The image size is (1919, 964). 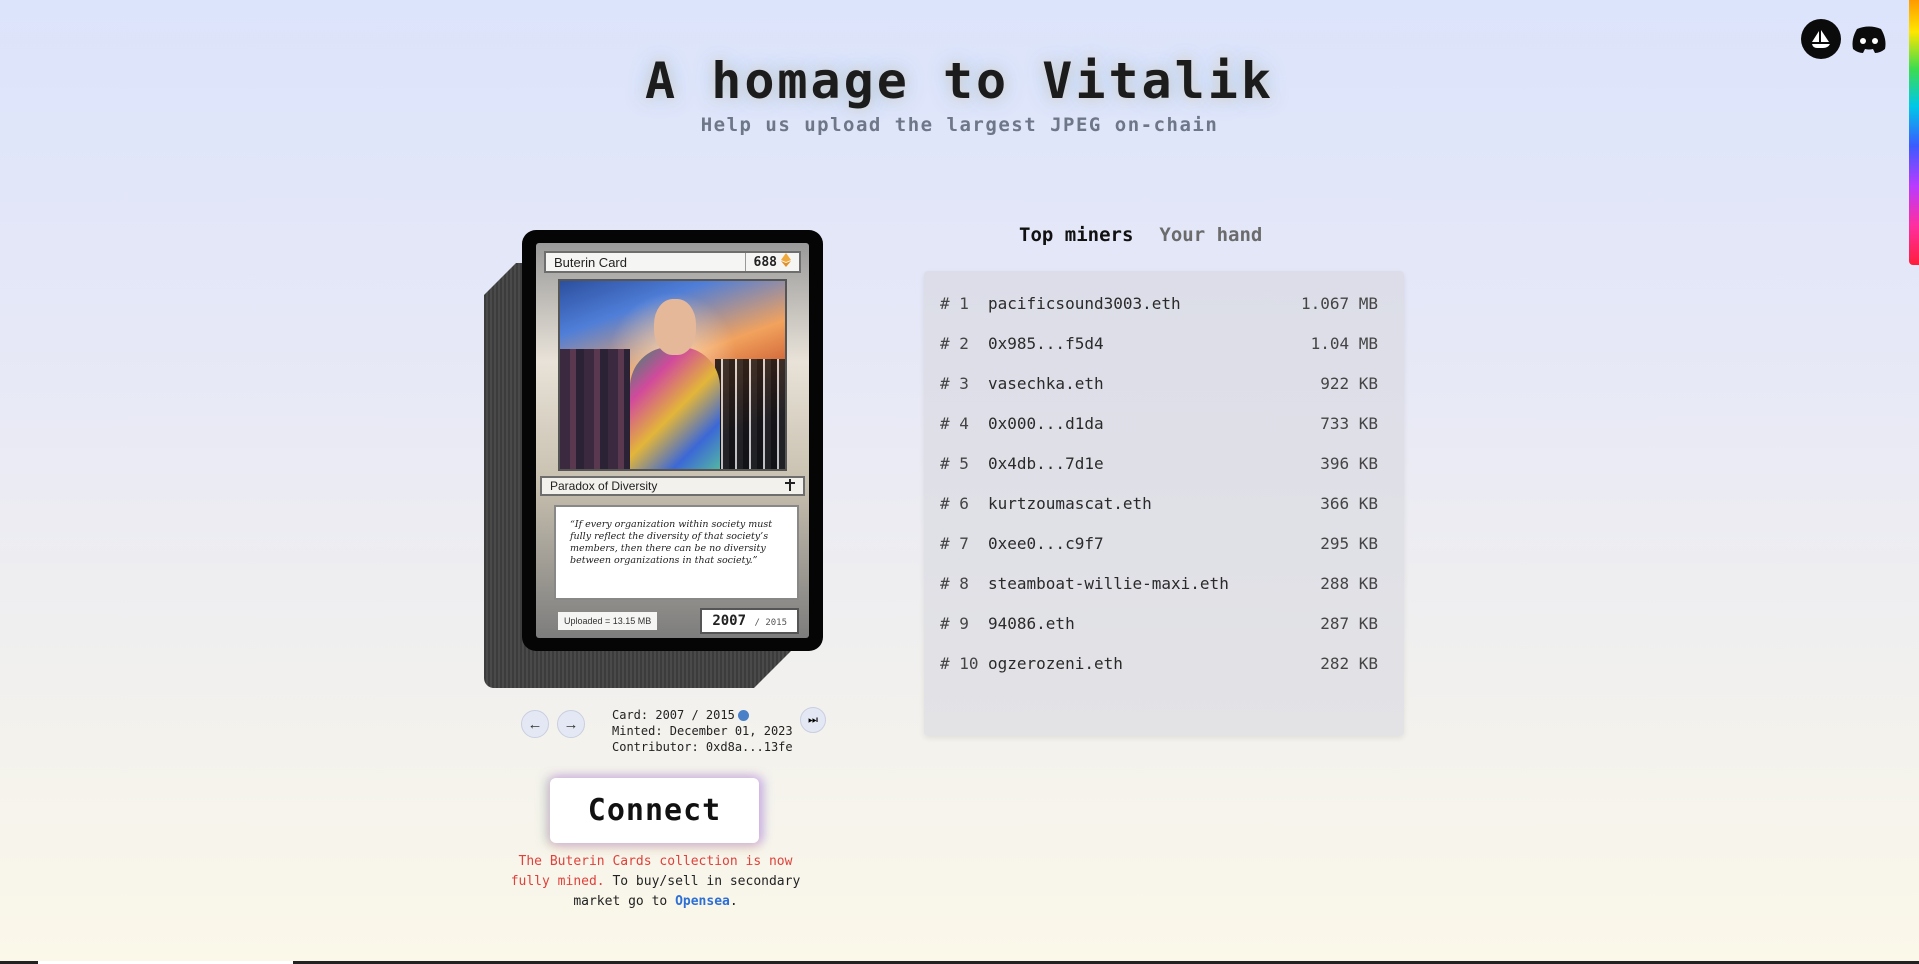 What do you see at coordinates (959, 663) in the screenshot?
I see `rank: # 10` at bounding box center [959, 663].